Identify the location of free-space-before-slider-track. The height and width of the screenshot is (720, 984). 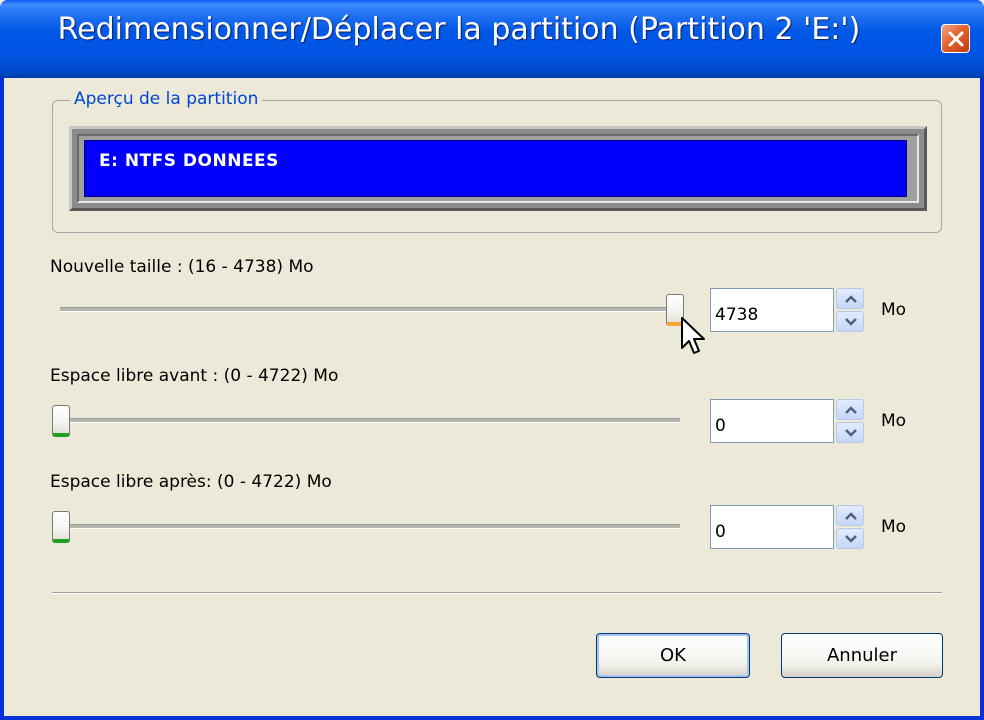
(370, 420).